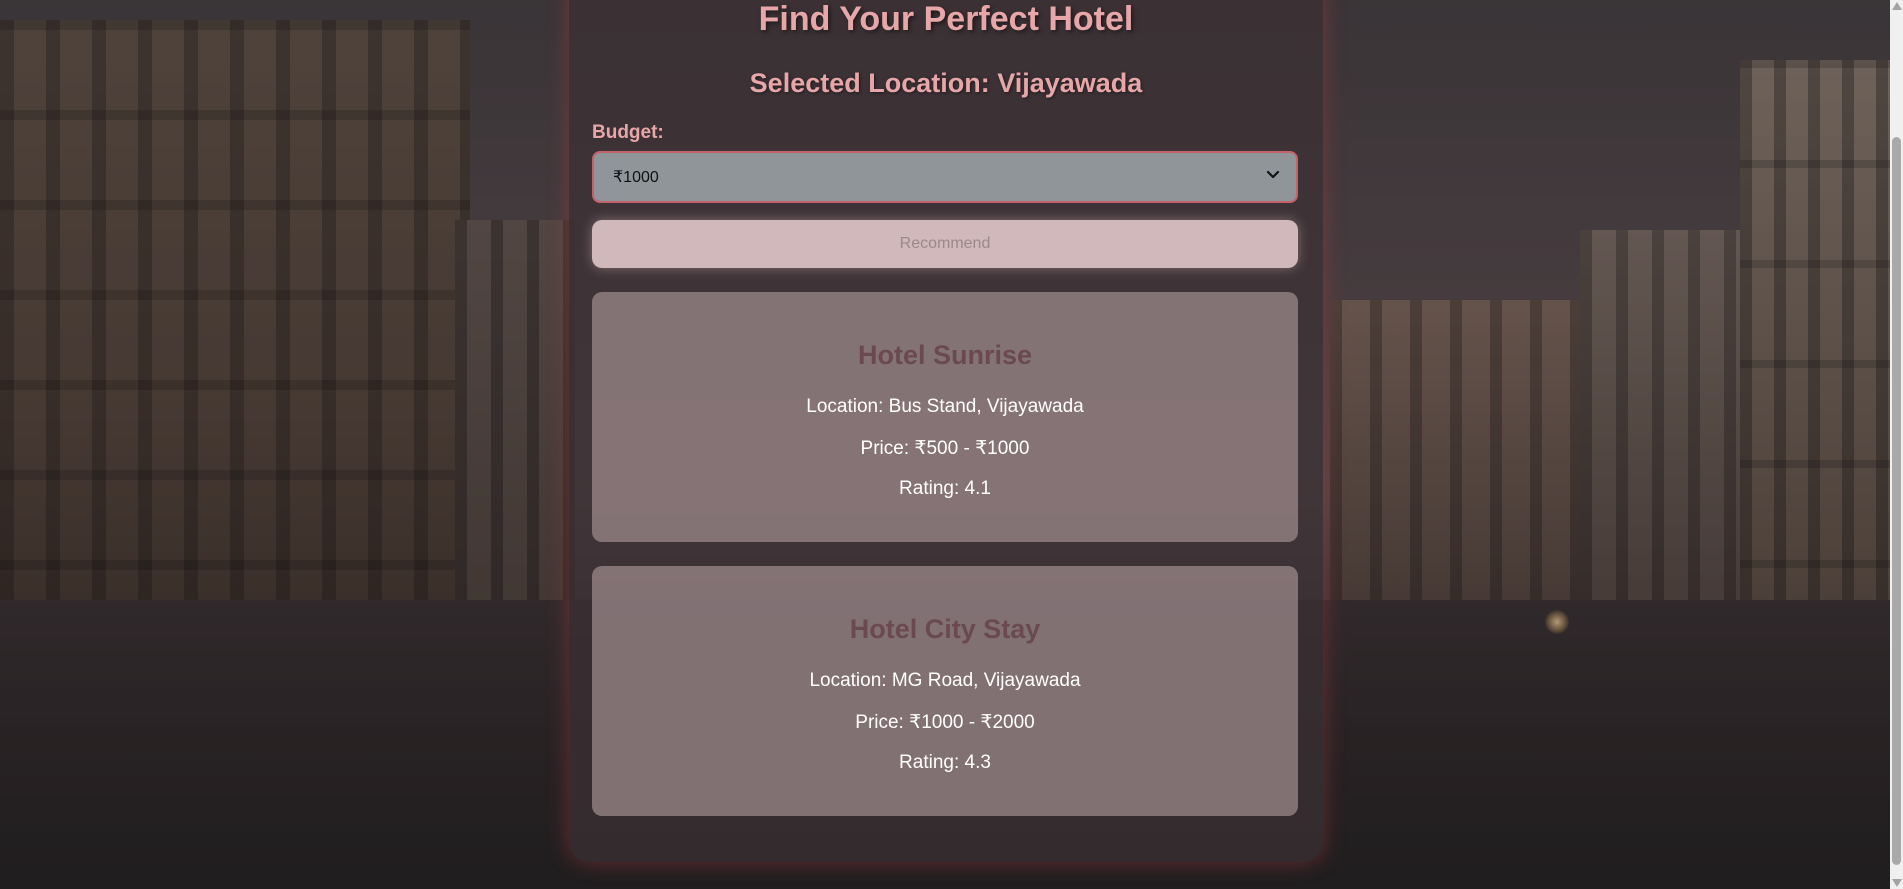 This screenshot has width=1903, height=889. What do you see at coordinates (945, 680) in the screenshot?
I see `hotel-location: Location: MG Road, Vijayawada` at bounding box center [945, 680].